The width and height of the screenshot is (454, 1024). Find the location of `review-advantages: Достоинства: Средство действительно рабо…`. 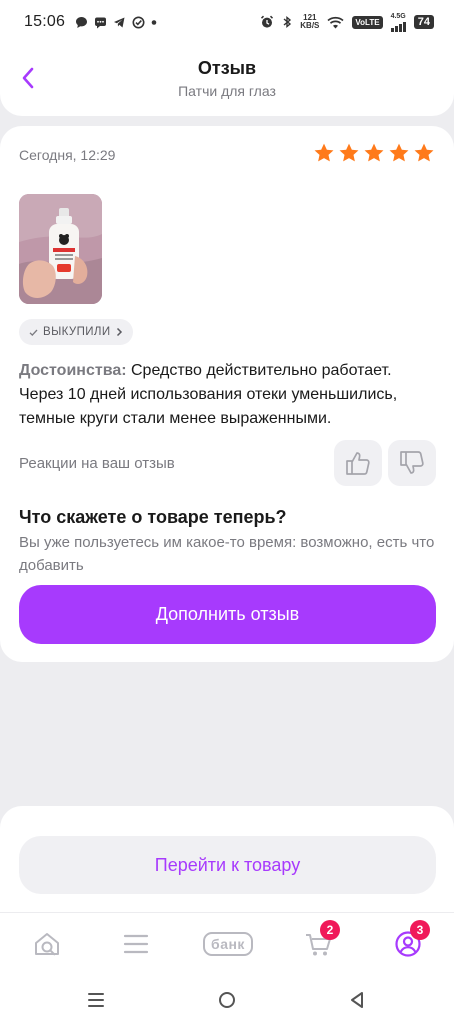

review-advantages: Достоинства: Средство действительно рабо… is located at coordinates (229, 395).